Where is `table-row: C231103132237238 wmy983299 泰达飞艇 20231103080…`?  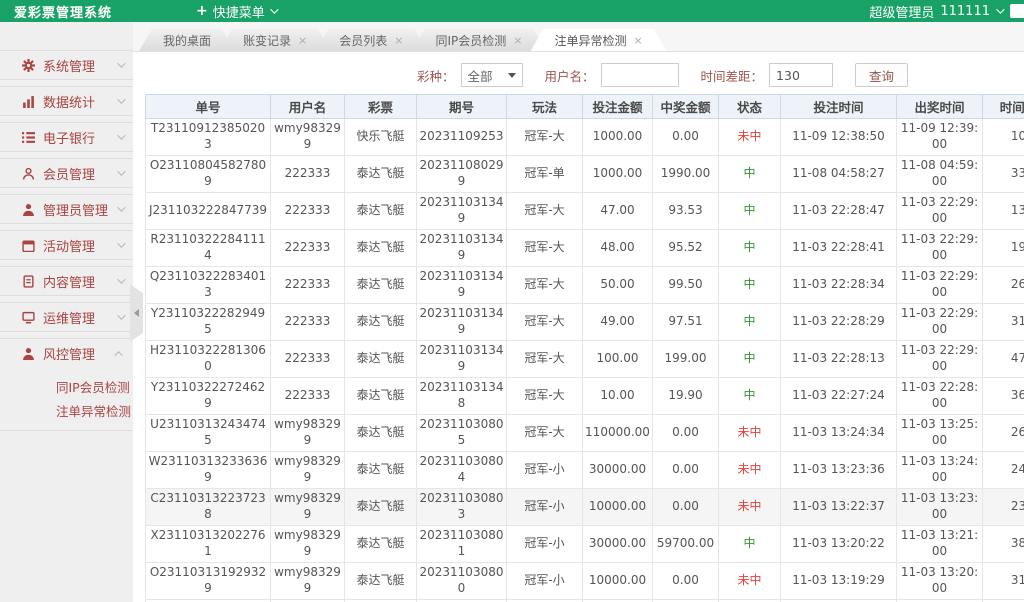 table-row: C231103132237238 wmy983299 泰达飞艇 20231103080… is located at coordinates (584, 507).